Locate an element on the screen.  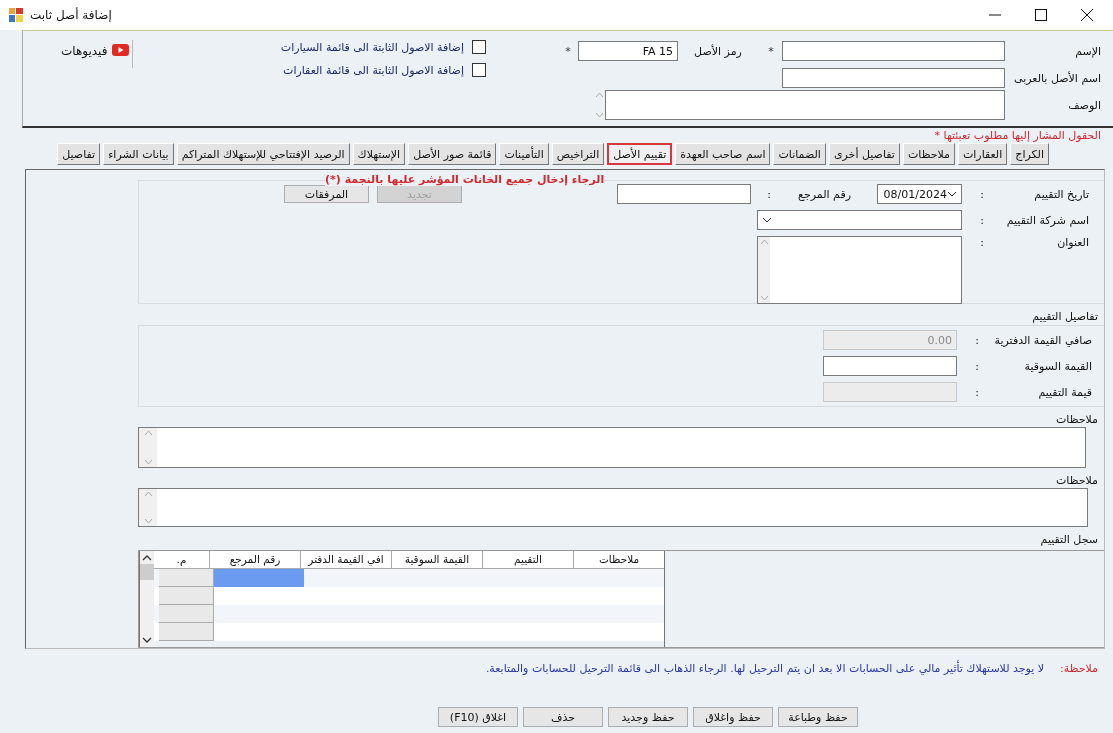
tab: الإستهلاك is located at coordinates (379, 154).